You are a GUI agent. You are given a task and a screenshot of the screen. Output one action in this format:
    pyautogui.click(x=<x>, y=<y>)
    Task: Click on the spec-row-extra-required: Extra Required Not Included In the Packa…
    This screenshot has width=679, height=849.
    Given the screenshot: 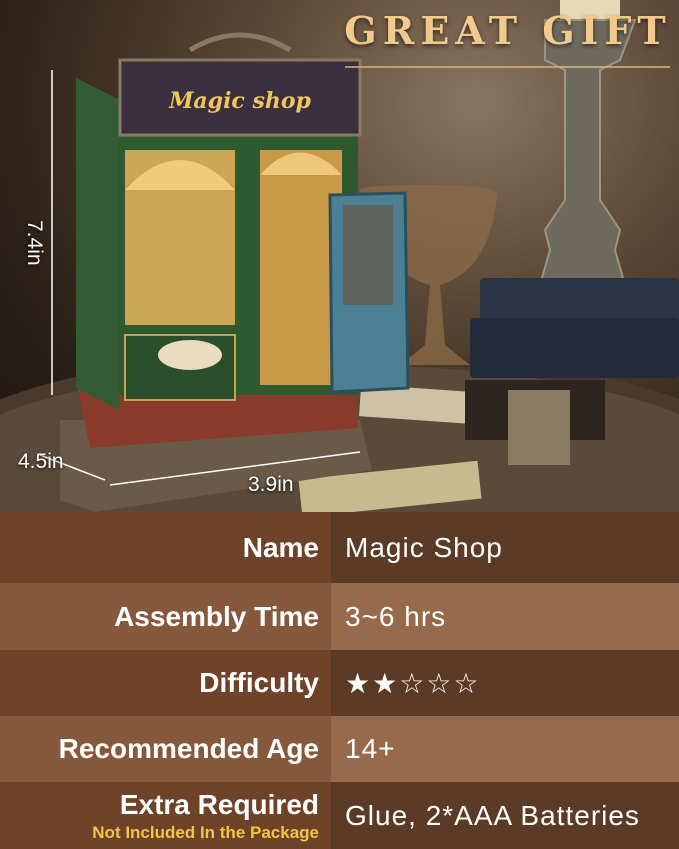 What is the action you would take?
    pyautogui.click(x=339, y=815)
    